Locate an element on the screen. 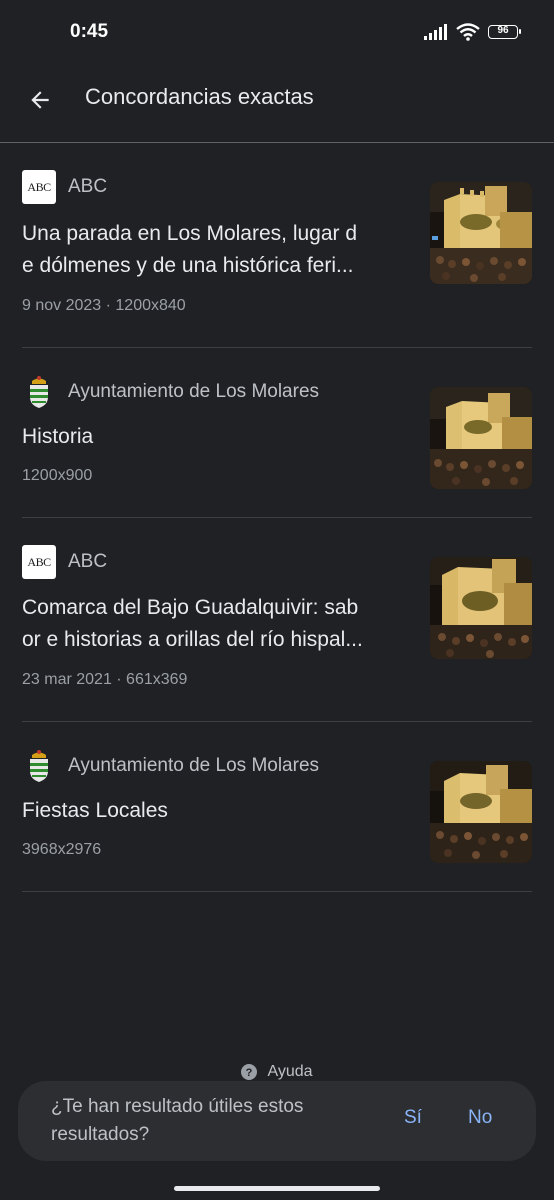 The image size is (554, 1200). back-button is located at coordinates (40, 100).